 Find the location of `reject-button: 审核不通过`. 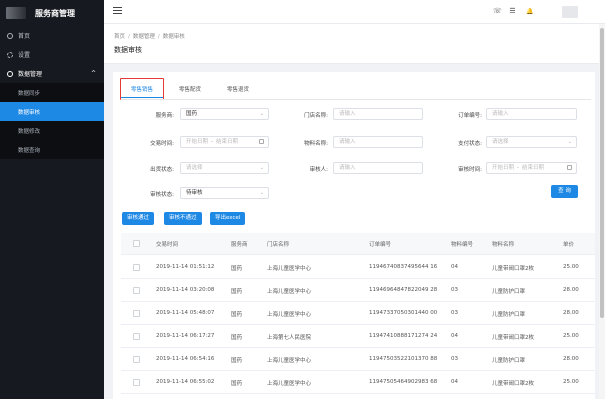

reject-button: 审核不通过 is located at coordinates (183, 218).